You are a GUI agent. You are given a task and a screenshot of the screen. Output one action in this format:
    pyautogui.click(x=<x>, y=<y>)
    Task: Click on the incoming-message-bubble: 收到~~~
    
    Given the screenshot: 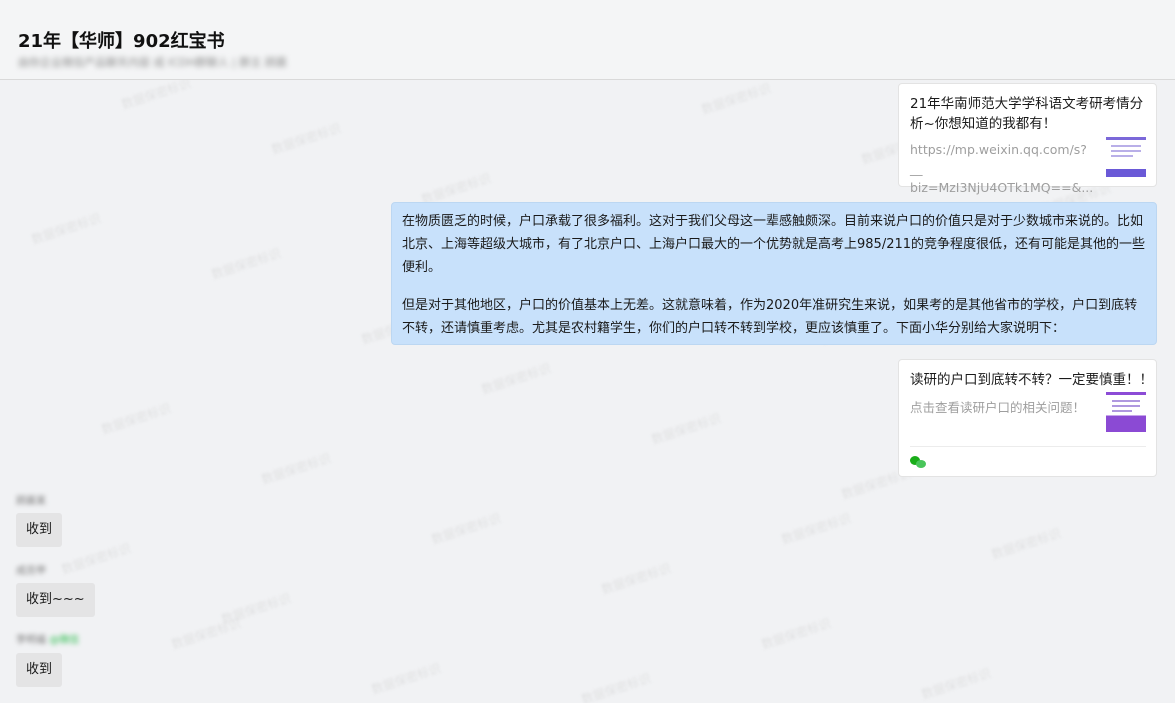 What is the action you would take?
    pyautogui.click(x=55, y=600)
    